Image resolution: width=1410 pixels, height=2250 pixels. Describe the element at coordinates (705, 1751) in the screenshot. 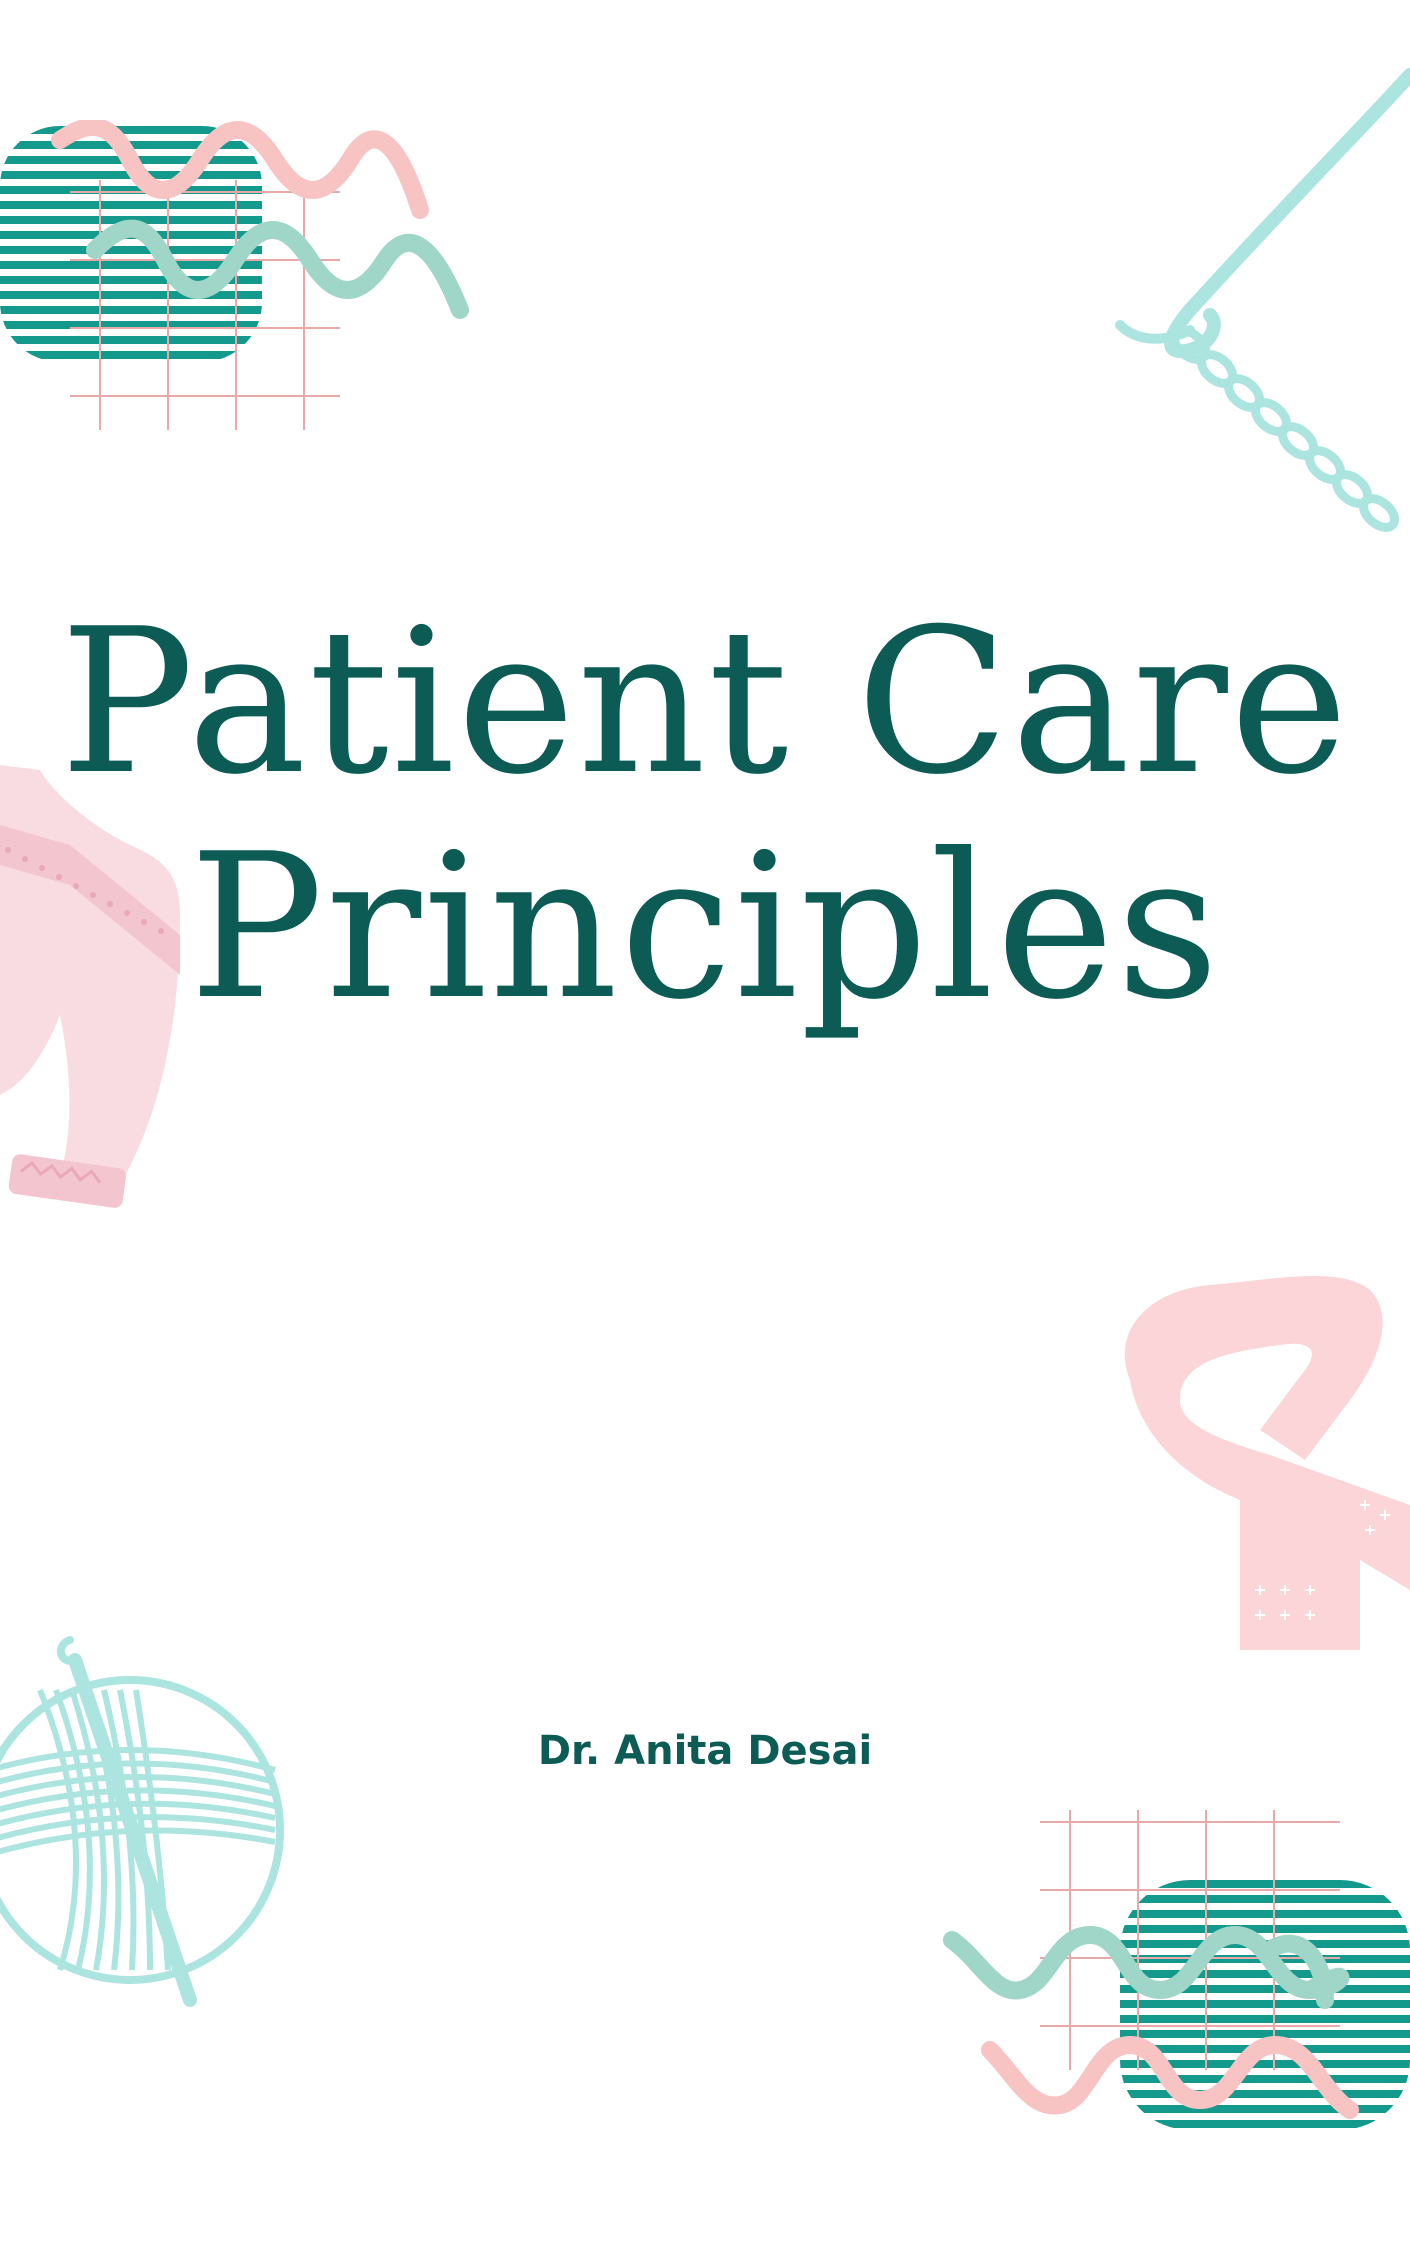

I see `author-name: Dr. Anita Desai` at that location.